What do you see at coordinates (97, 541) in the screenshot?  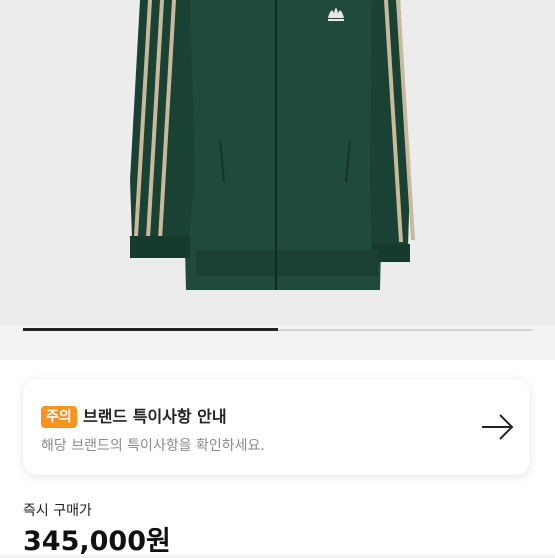 I see `instant-price-value: 345,000원` at bounding box center [97, 541].